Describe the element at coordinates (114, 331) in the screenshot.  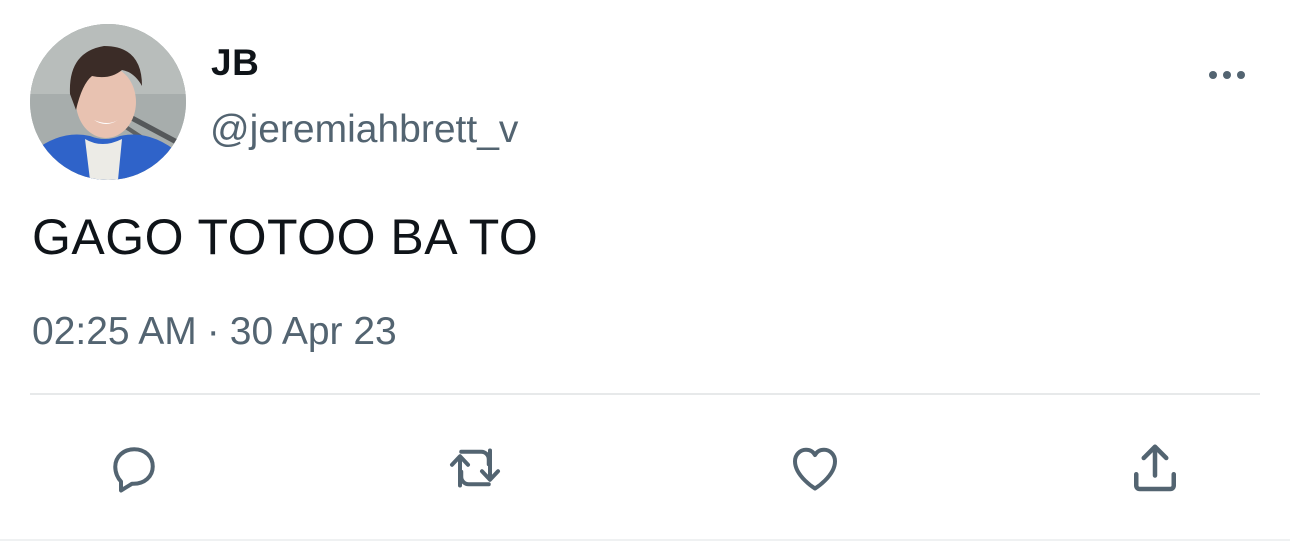
I see `tweet-time: 02:25 AM` at that location.